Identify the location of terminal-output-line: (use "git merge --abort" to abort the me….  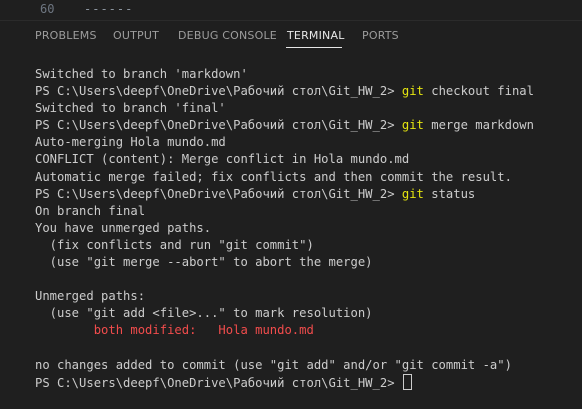
(204, 262).